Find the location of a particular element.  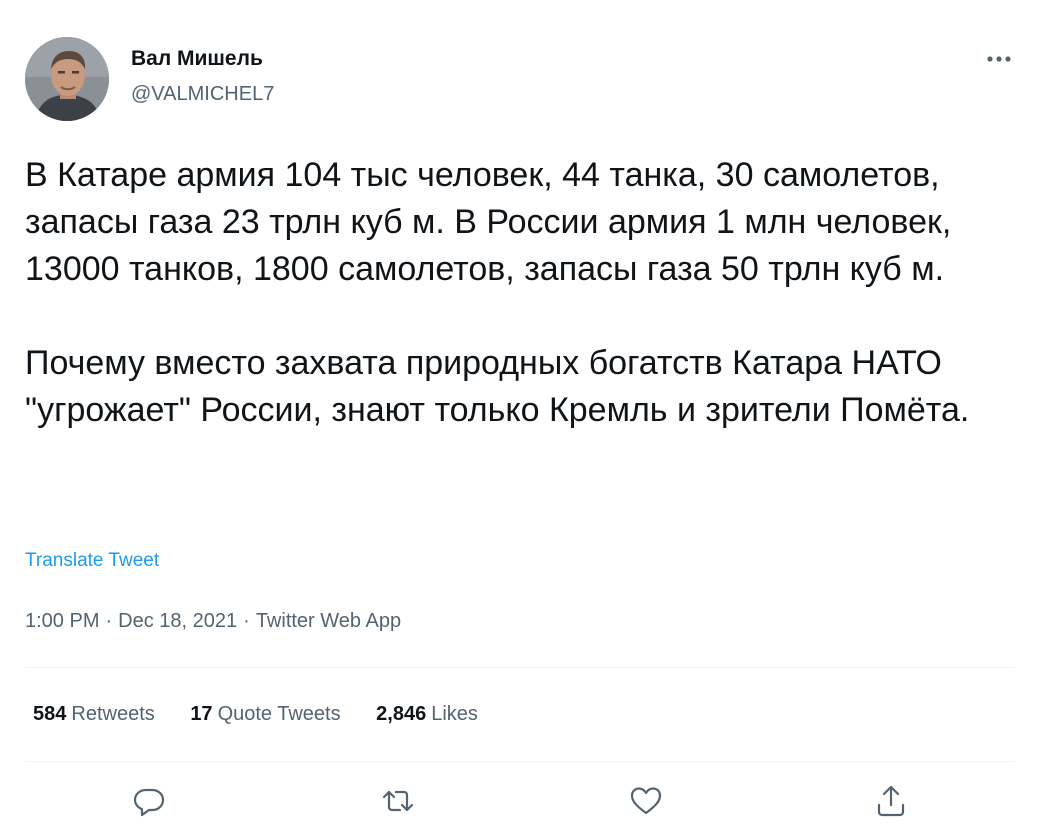

retweet-button is located at coordinates (398, 801).